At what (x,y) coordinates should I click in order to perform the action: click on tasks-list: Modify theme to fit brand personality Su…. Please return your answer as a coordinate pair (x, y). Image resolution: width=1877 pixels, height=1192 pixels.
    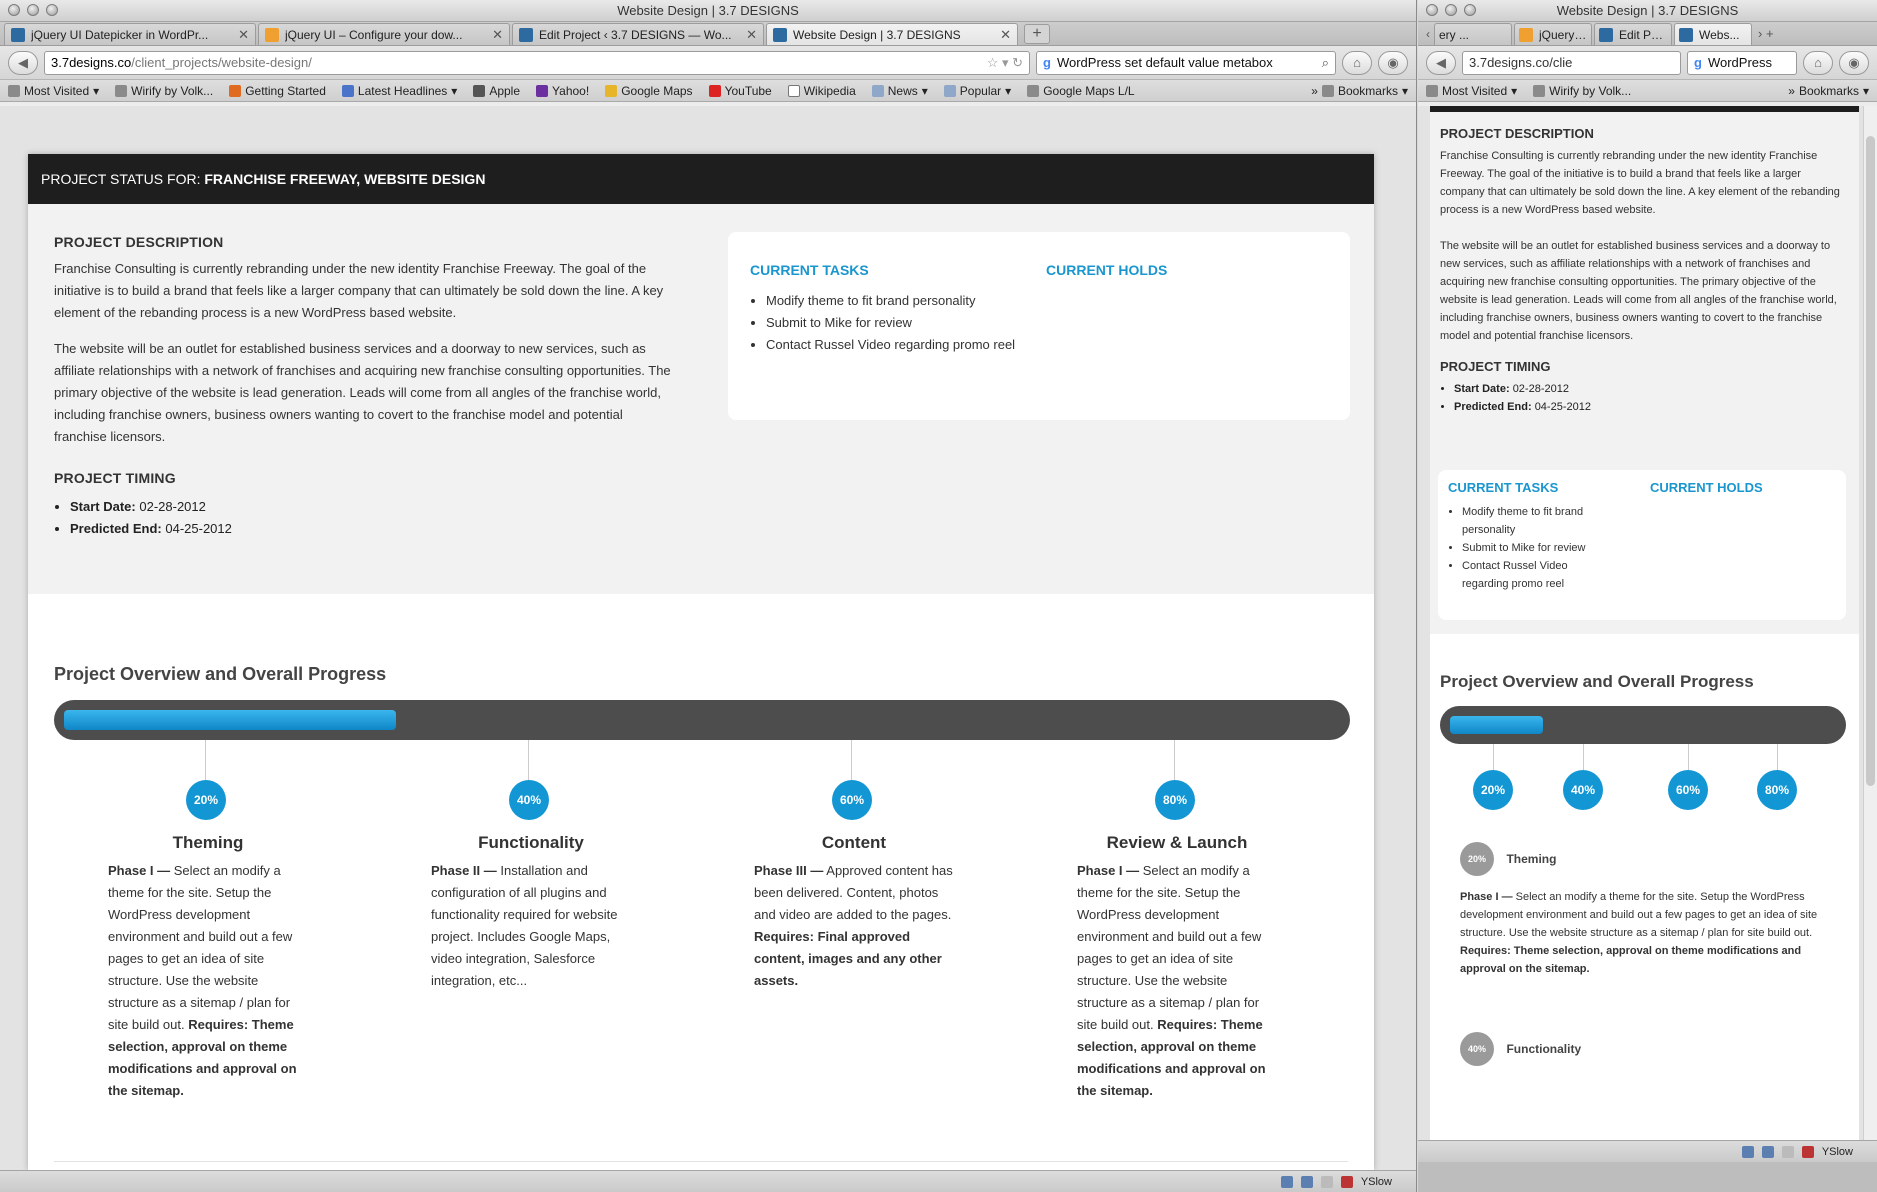
    Looking at the image, I should click on (893, 323).